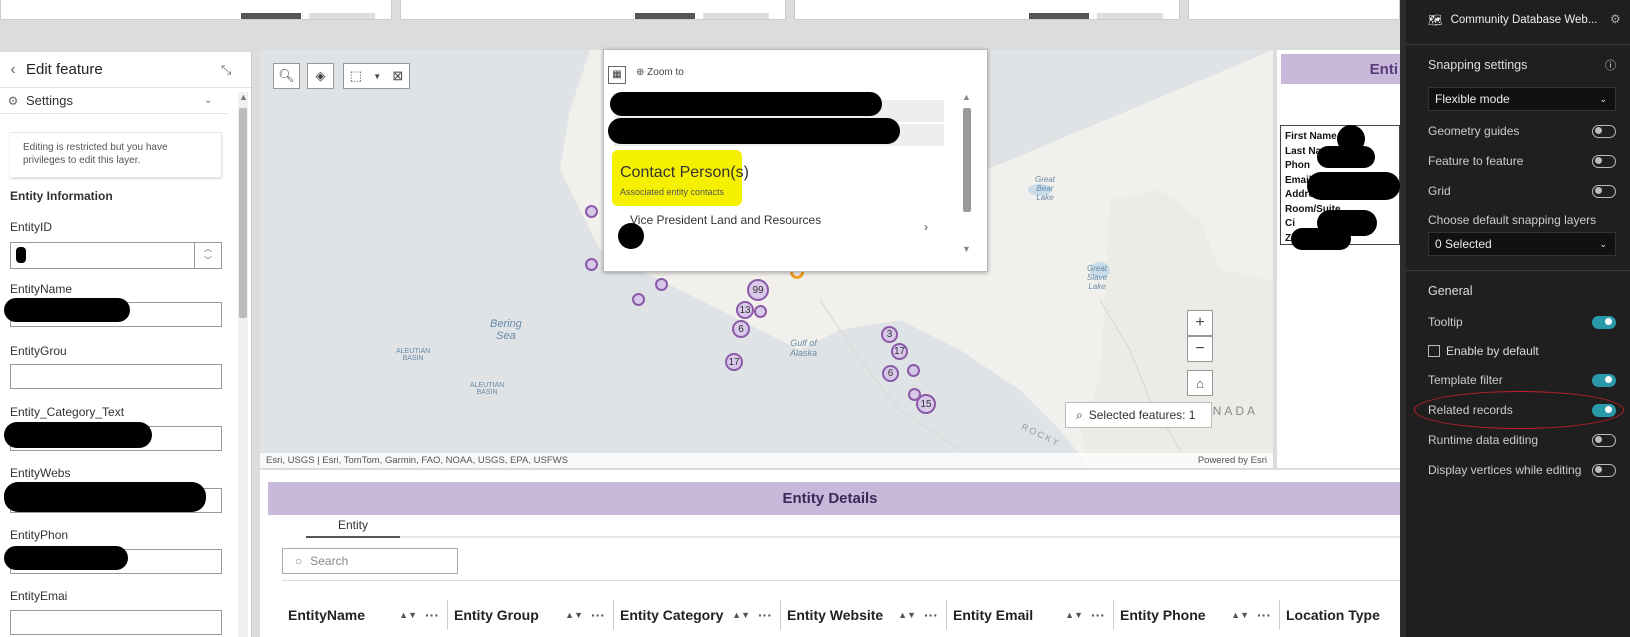  Describe the element at coordinates (745, 310) in the screenshot. I see `cluster-marker: 13` at that location.